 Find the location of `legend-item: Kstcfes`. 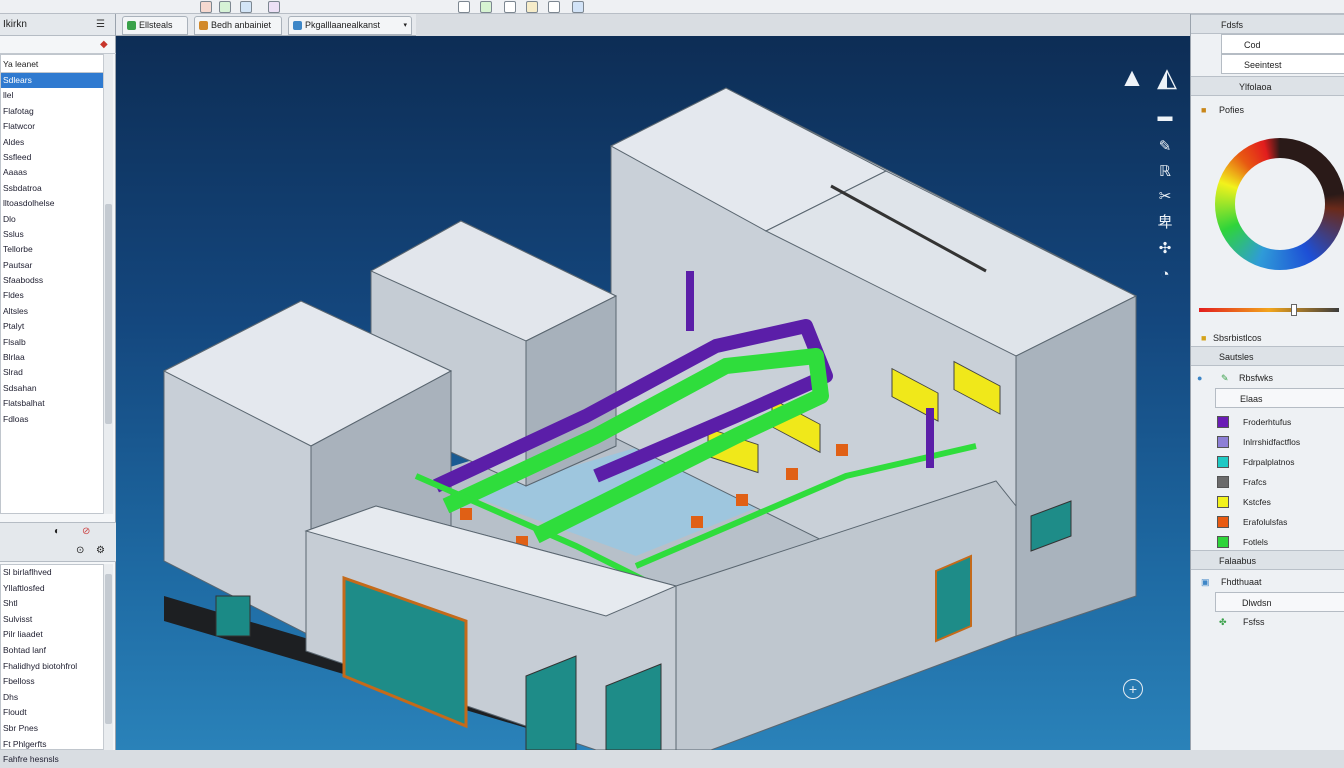

legend-item: Kstcfes is located at coordinates (1267, 502).